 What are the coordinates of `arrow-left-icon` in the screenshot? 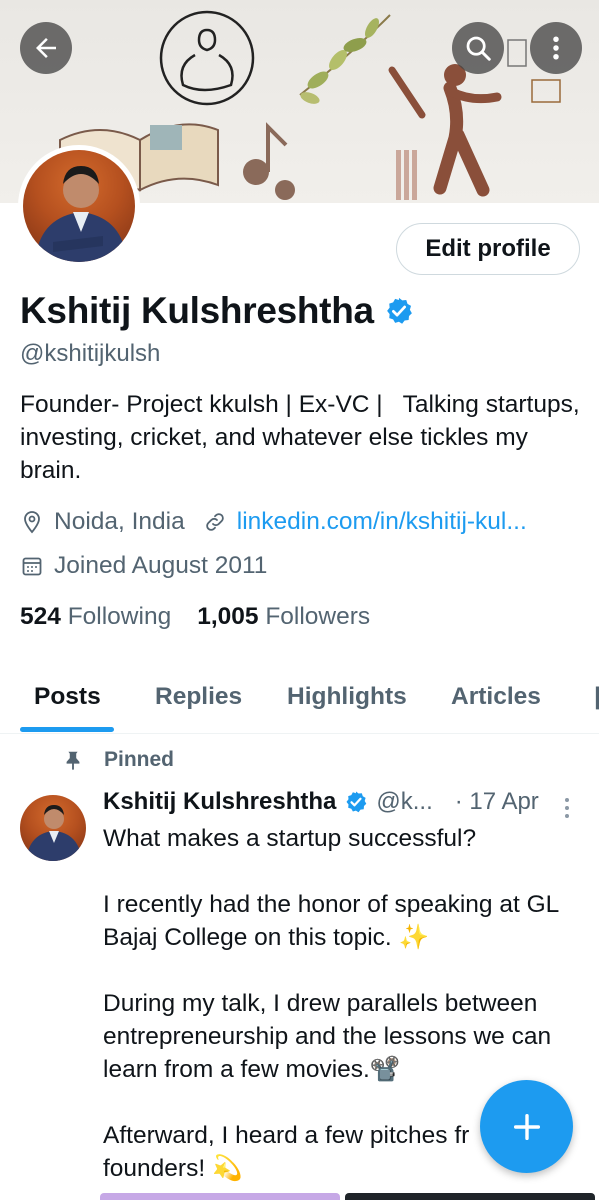 It's located at (46, 48).